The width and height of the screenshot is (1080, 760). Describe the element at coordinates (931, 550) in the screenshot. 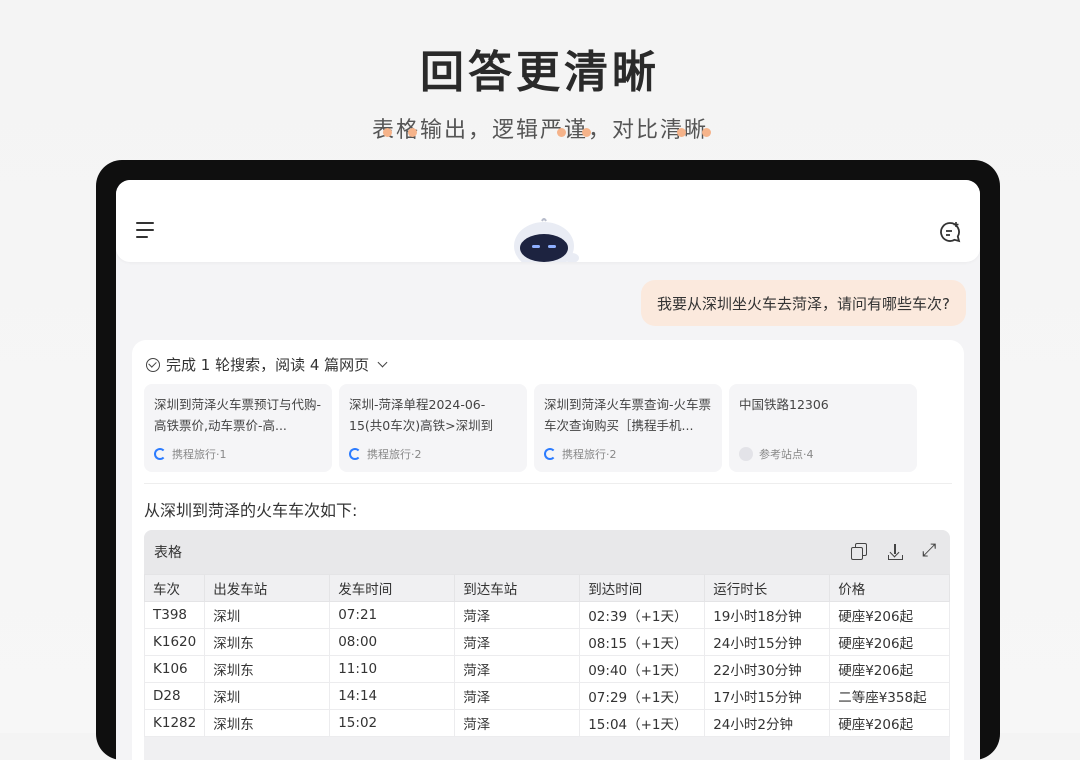

I see `expand-icon` at that location.